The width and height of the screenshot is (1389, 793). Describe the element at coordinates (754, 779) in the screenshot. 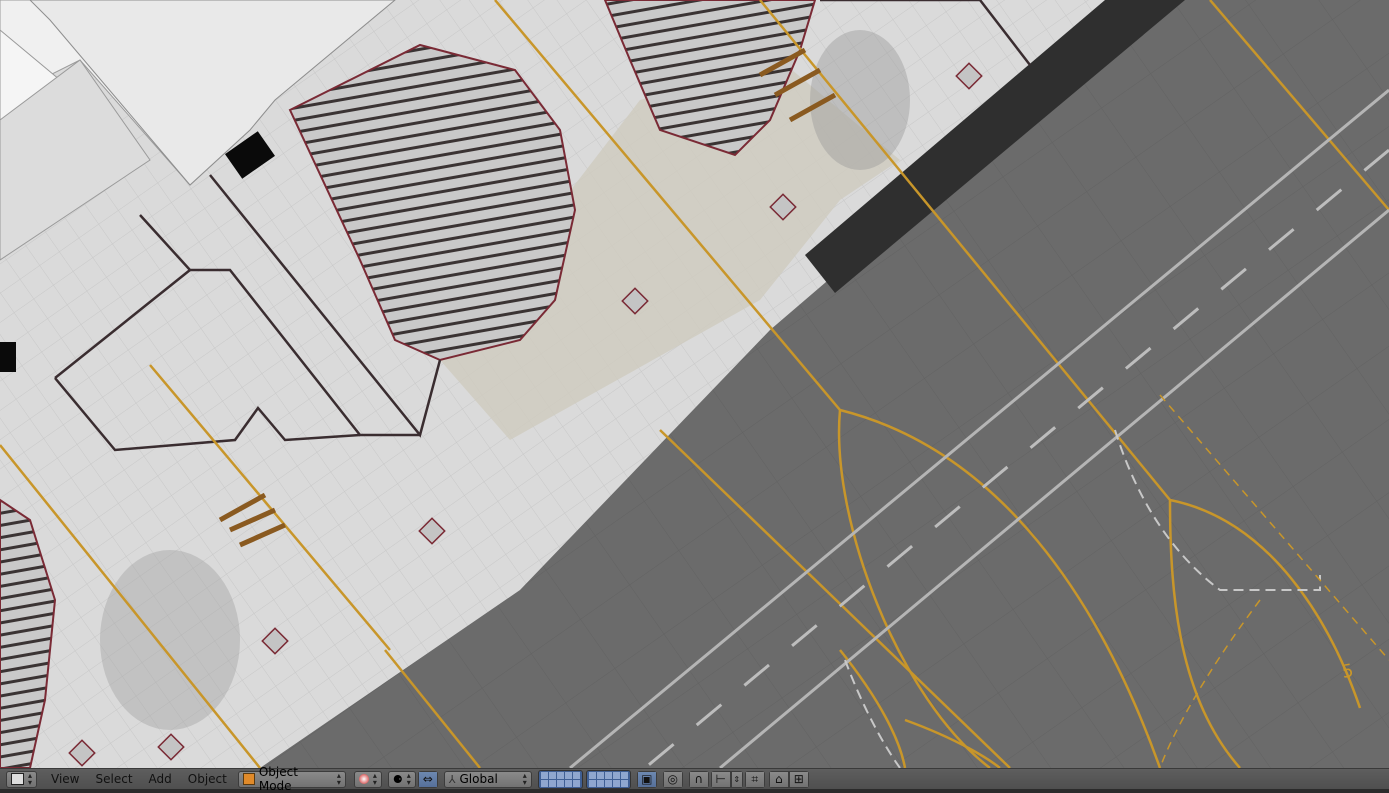

I see `snap-grid-icon: ⌗` at that location.